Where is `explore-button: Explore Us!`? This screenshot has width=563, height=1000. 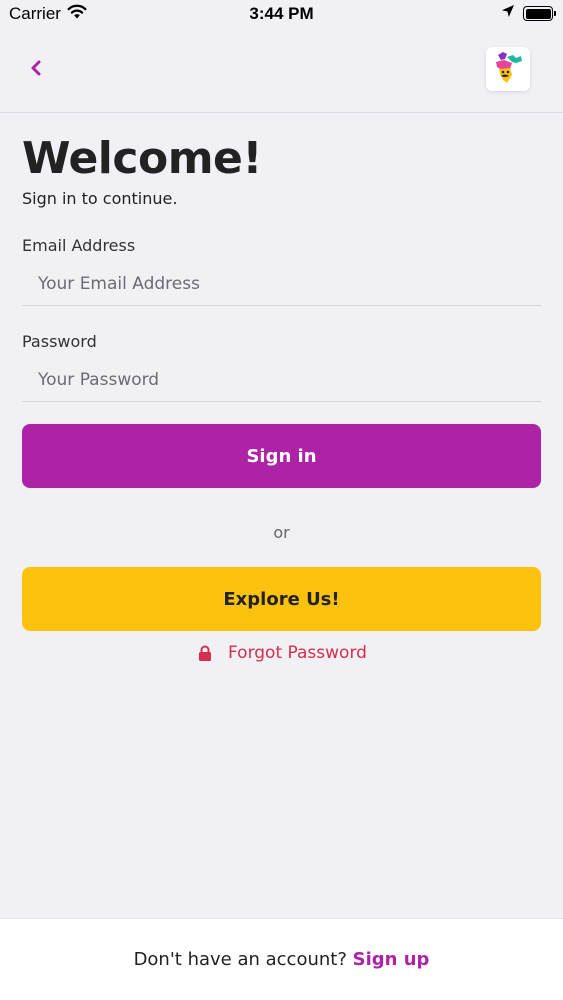 explore-button: Explore Us! is located at coordinates (281, 599).